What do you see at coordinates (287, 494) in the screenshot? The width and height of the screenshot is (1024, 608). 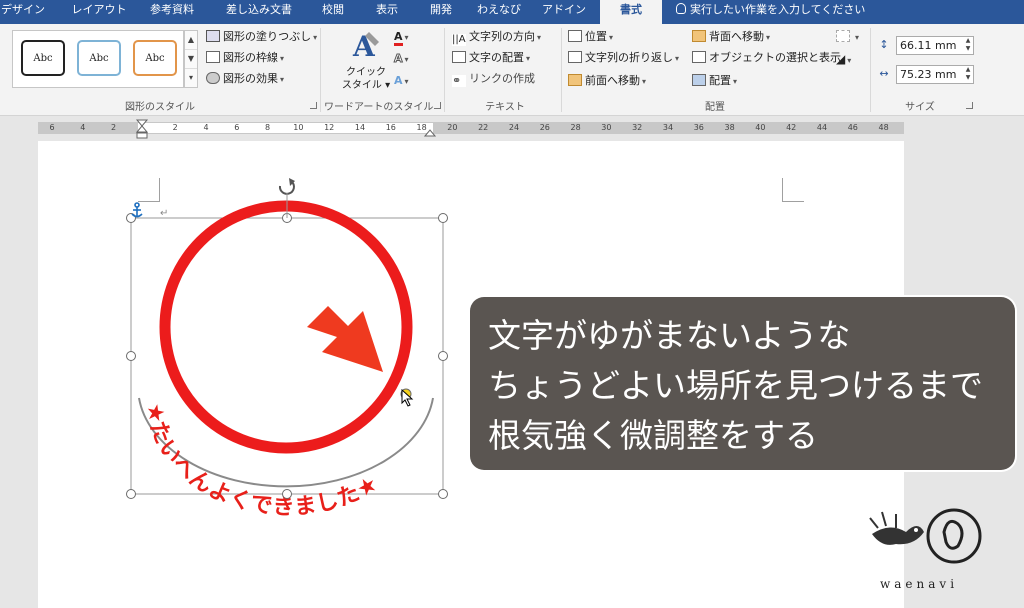 I see `handle-bottom` at bounding box center [287, 494].